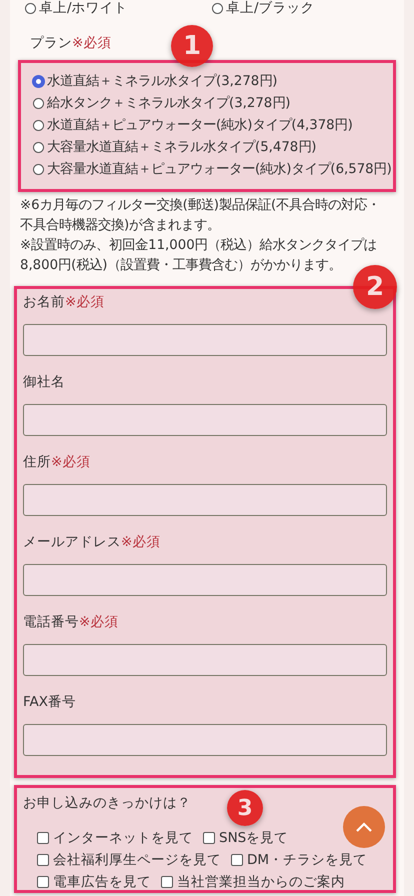 This screenshot has height=896, width=414. I want to click on option-label: 給水タンク＋ミネラル水タイプ(3,278円), so click(168, 103).